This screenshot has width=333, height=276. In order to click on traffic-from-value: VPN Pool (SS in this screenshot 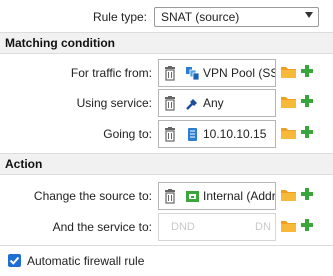, I will do `click(239, 73)`.